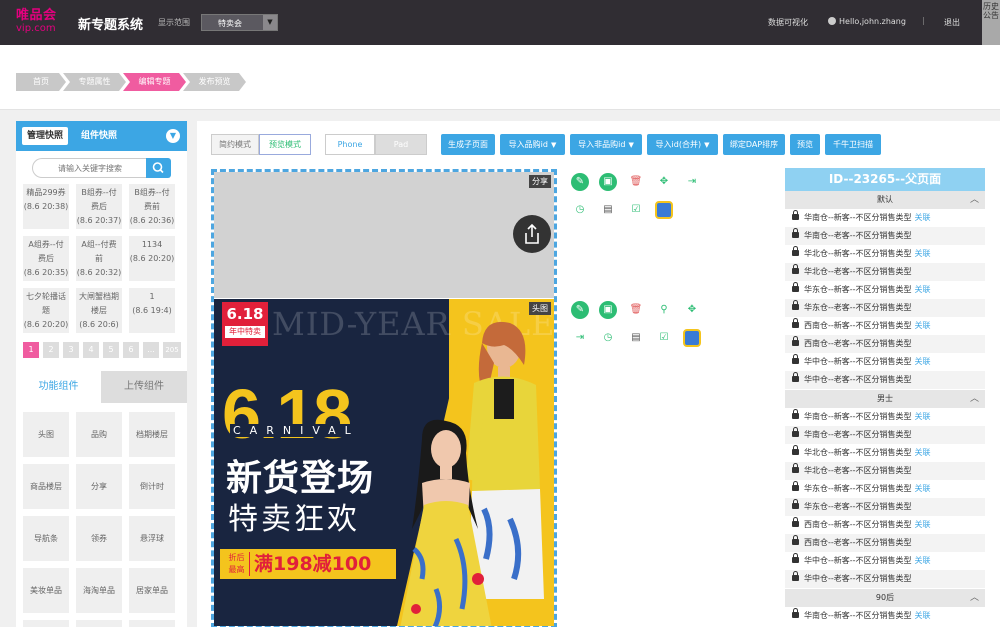 The width and height of the screenshot is (1000, 627). What do you see at coordinates (952, 22) in the screenshot?
I see `logout-link: 退出` at bounding box center [952, 22].